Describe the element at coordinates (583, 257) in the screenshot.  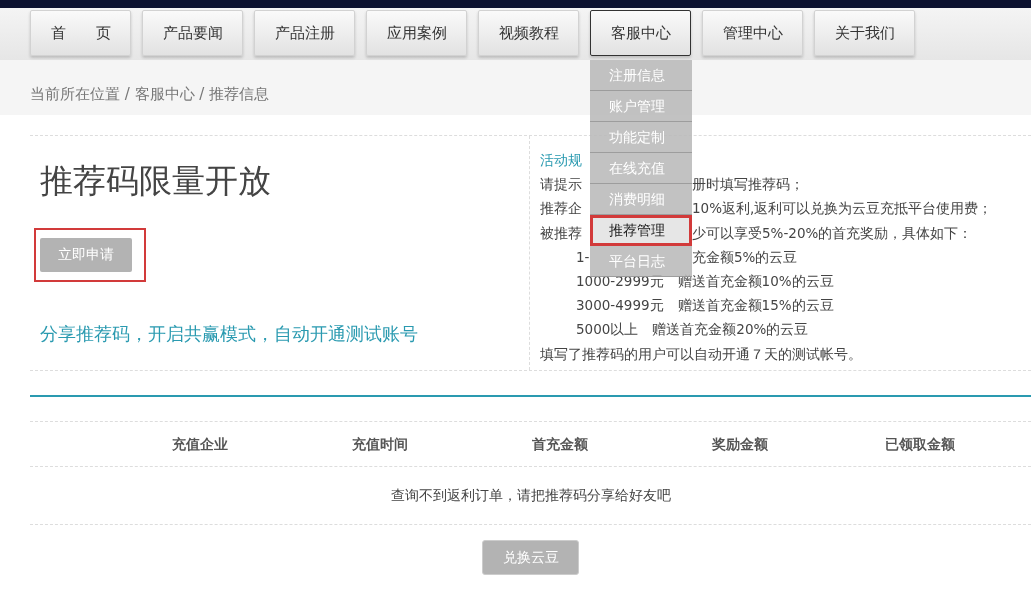
I see `rule-text: 1-` at that location.